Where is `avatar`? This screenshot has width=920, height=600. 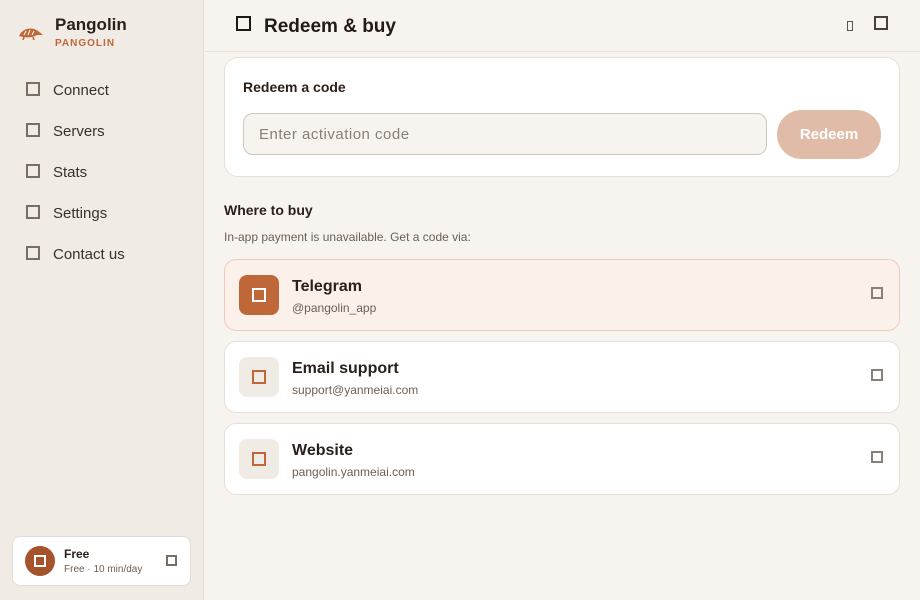
avatar is located at coordinates (40, 561).